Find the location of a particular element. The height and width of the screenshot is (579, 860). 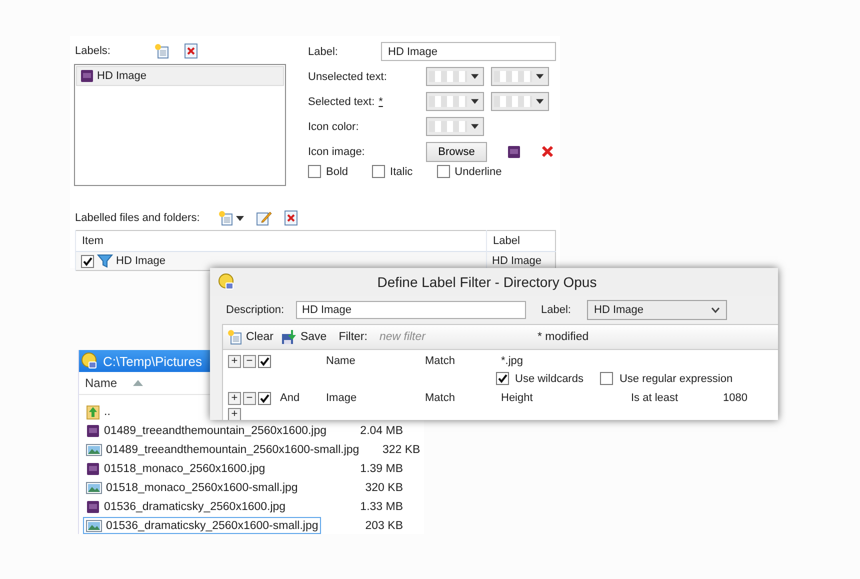

new-page-icon is located at coordinates (235, 337).